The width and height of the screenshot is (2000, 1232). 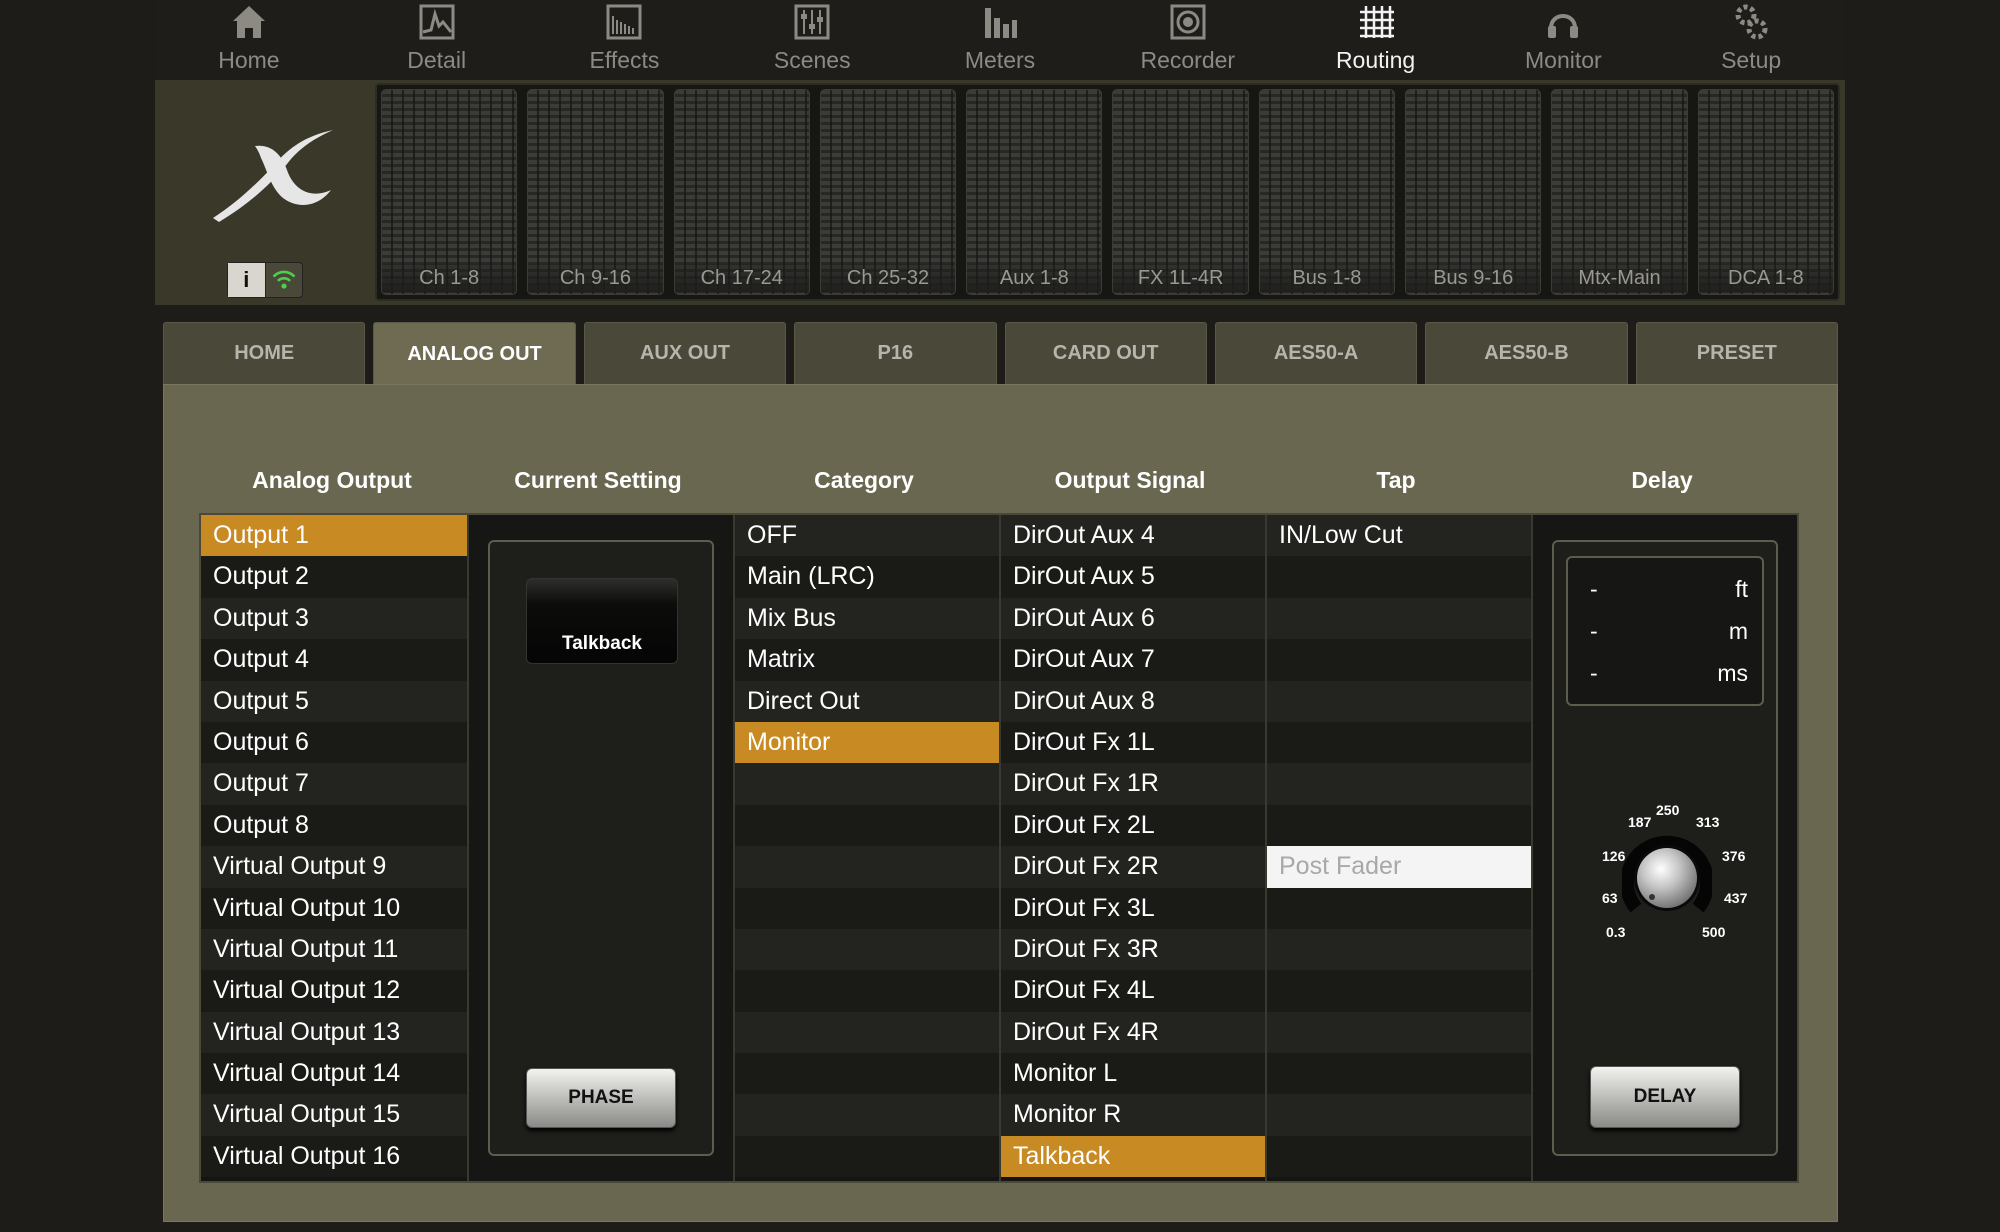 What do you see at coordinates (334, 867) in the screenshot?
I see `analog-output-item: Virtual Output 9` at bounding box center [334, 867].